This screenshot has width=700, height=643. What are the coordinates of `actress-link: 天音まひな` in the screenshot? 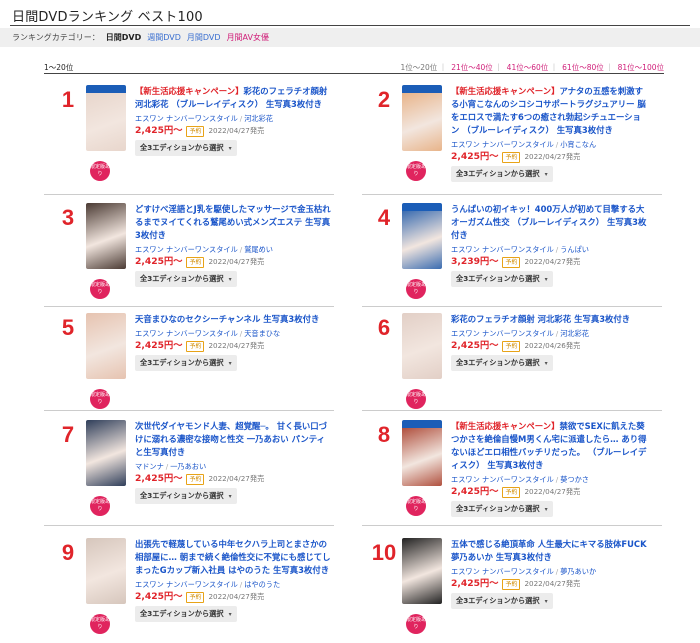 It's located at (262, 333).